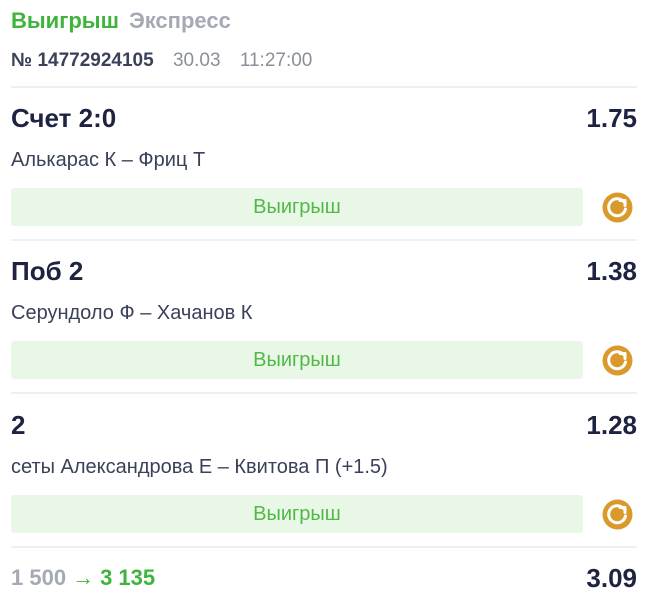  What do you see at coordinates (108, 160) in the screenshot?
I see `event-match: Алькарас К – Фриц Т` at bounding box center [108, 160].